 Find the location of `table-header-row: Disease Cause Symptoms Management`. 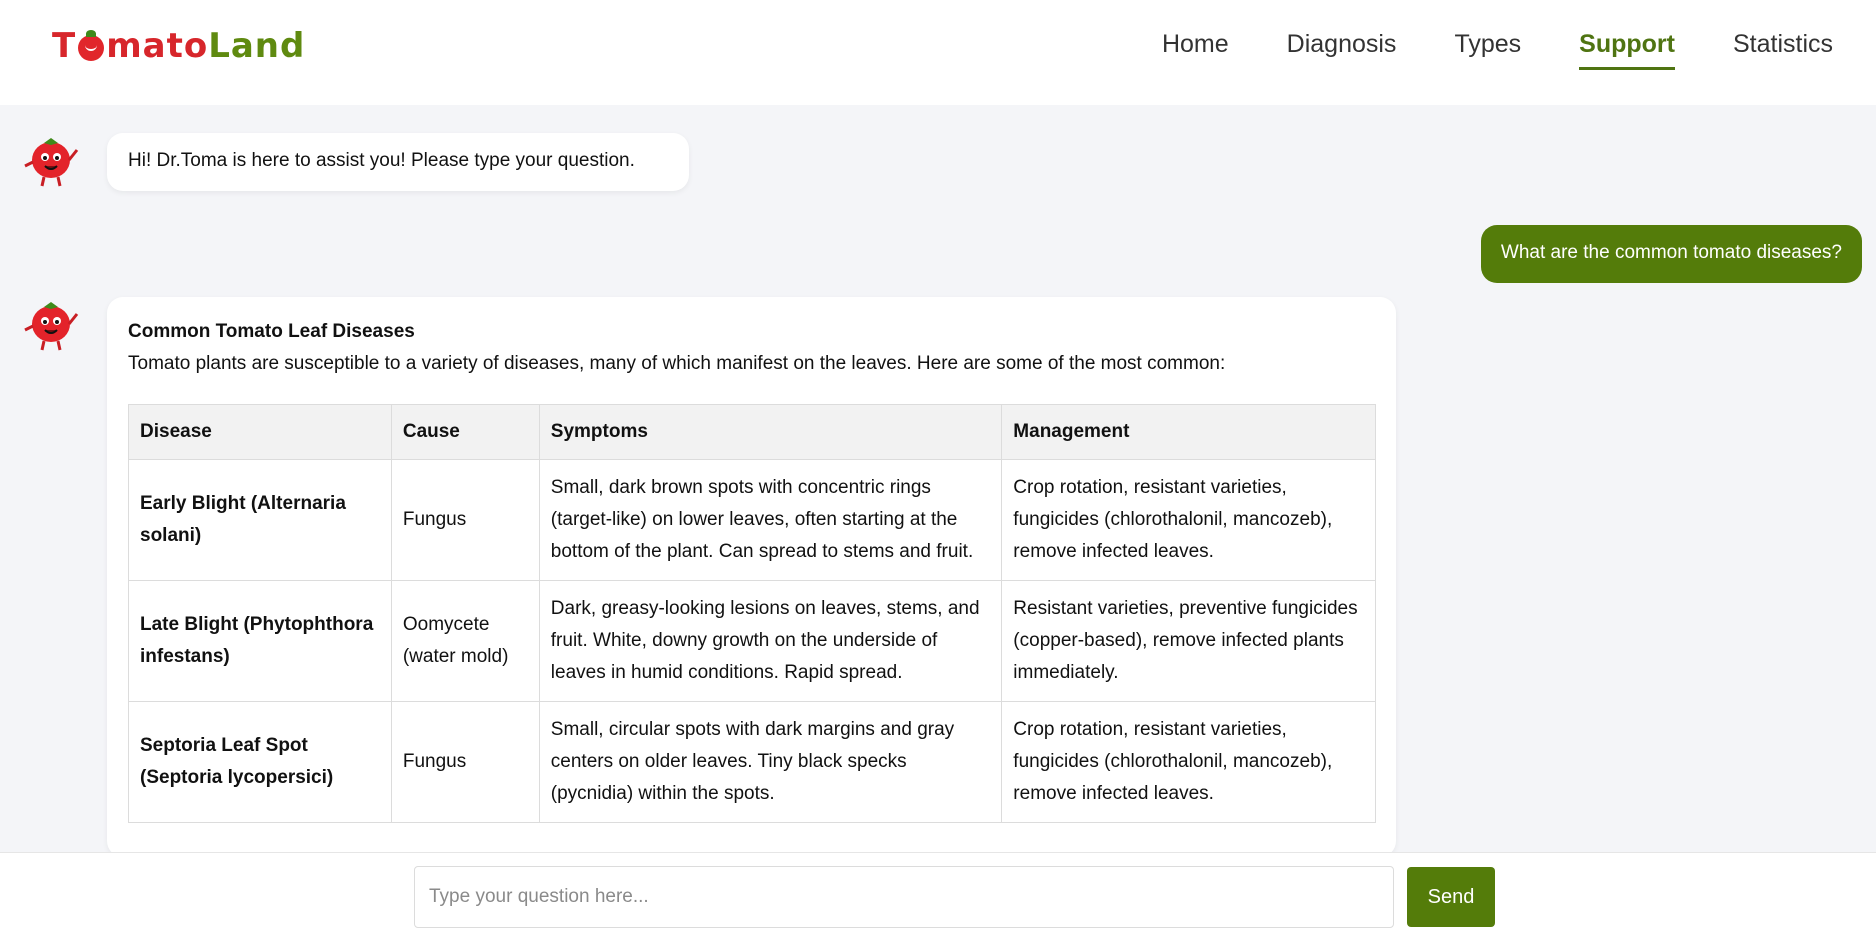

table-header-row: Disease Cause Symptoms Management is located at coordinates (752, 432).